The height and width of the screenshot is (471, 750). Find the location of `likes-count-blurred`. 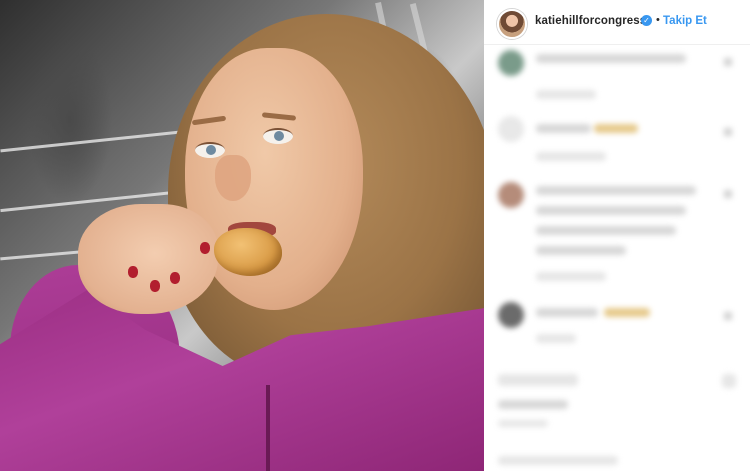

likes-count-blurred is located at coordinates (533, 404).